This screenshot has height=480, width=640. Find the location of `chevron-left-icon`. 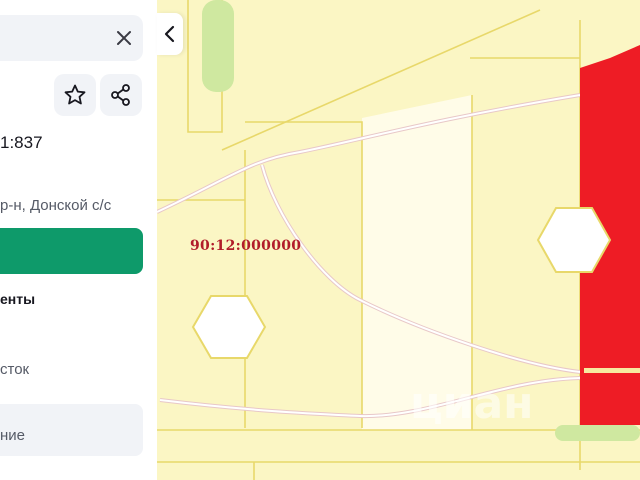

chevron-left-icon is located at coordinates (169, 34).